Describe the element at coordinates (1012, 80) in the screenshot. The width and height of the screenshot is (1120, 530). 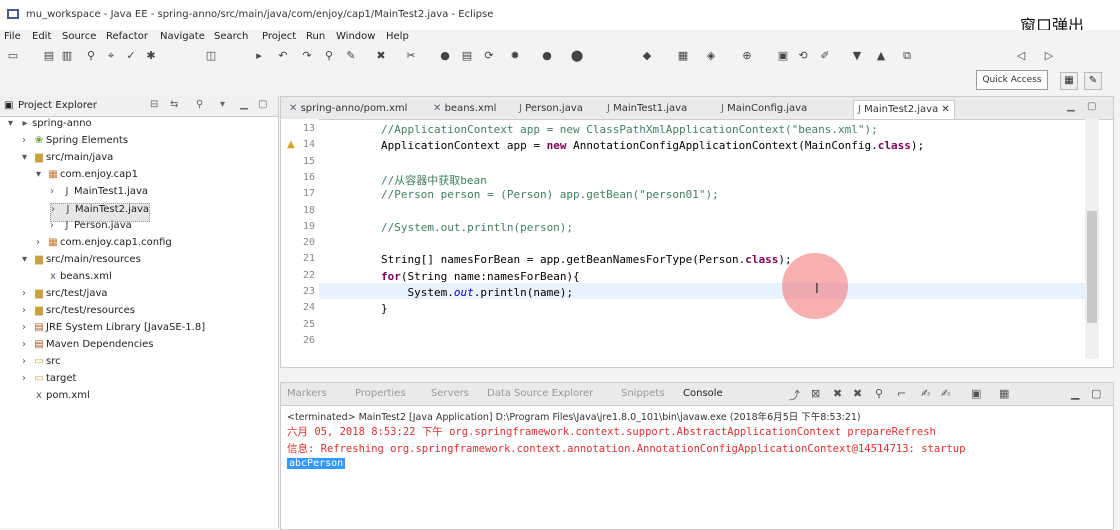
I see `quick-access-input: Quick Access` at that location.